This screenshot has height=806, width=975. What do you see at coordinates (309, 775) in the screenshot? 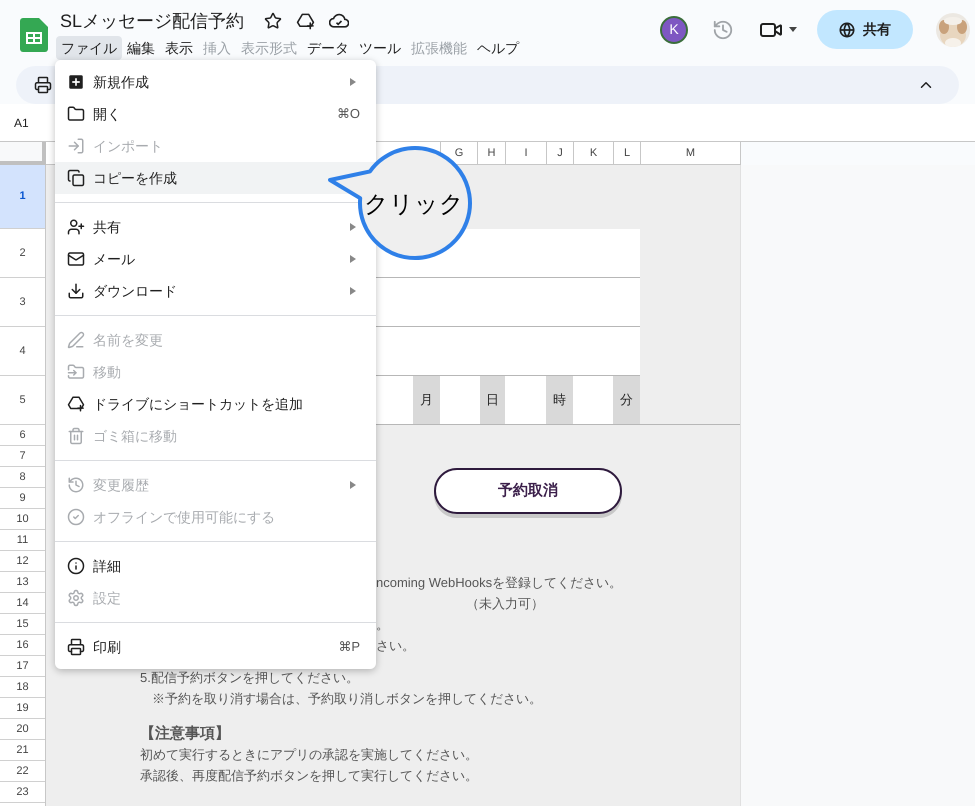
I see `instruction-text: 承認後、再度配信予約ボタンを押して実行してください。` at bounding box center [309, 775].